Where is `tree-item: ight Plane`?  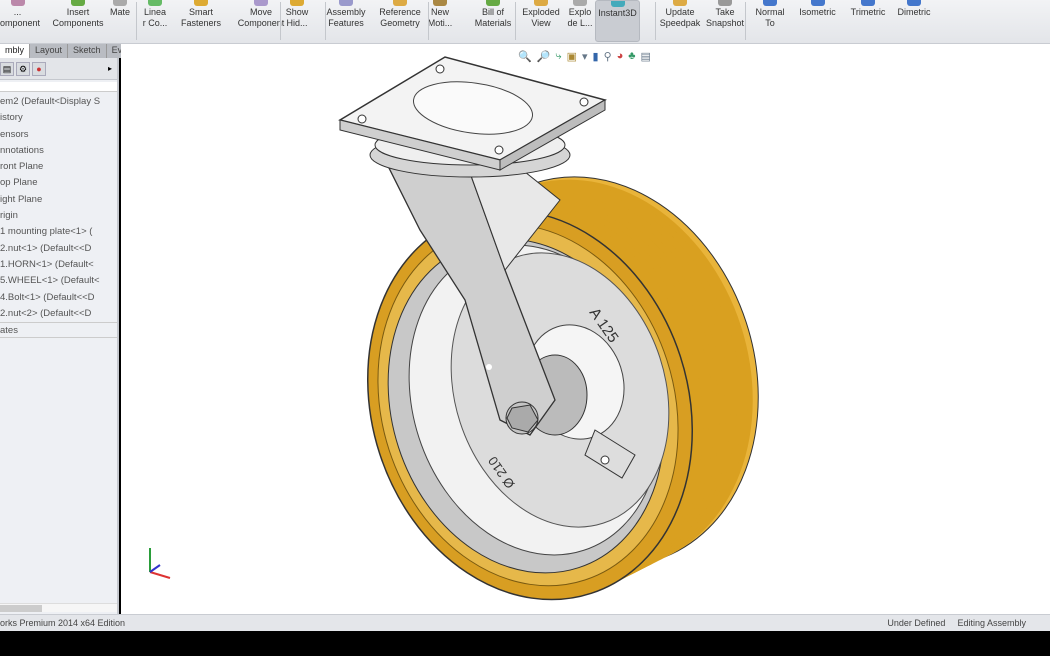 tree-item: ight Plane is located at coordinates (58, 200).